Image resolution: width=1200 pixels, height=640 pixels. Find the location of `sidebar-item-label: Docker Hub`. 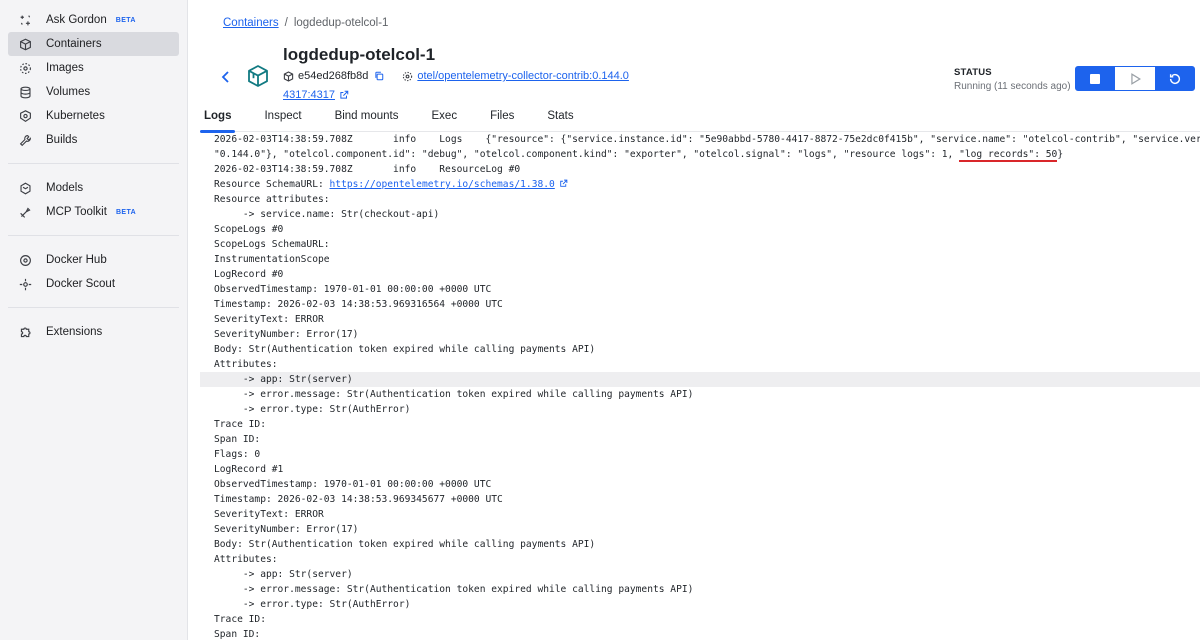

sidebar-item-label: Docker Hub is located at coordinates (76, 260).